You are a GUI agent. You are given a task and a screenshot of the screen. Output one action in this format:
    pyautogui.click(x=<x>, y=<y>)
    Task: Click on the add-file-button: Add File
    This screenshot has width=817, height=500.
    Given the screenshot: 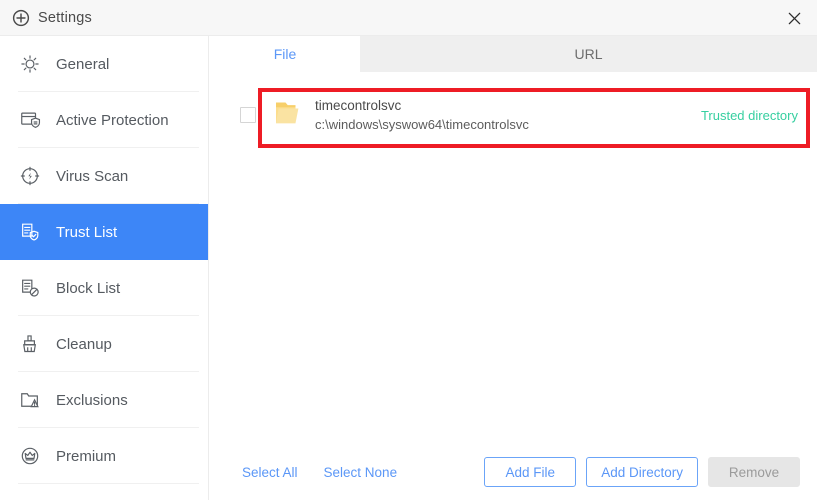 What is the action you would take?
    pyautogui.click(x=530, y=472)
    